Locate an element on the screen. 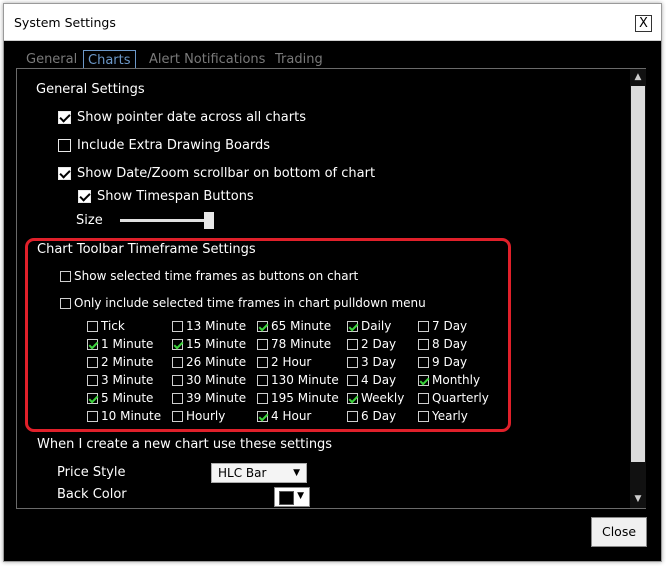 Image resolution: width=666 pixels, height=566 pixels. price-style-select: HLC Bar ▼ is located at coordinates (259, 473).